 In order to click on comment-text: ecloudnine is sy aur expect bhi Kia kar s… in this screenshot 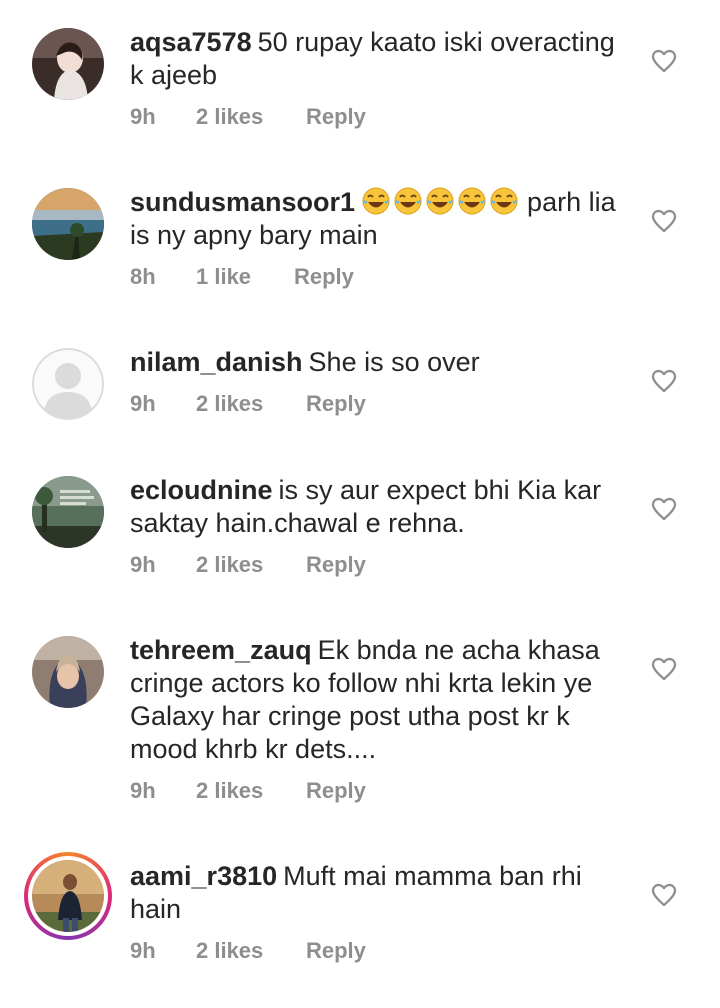, I will do `click(380, 507)`.